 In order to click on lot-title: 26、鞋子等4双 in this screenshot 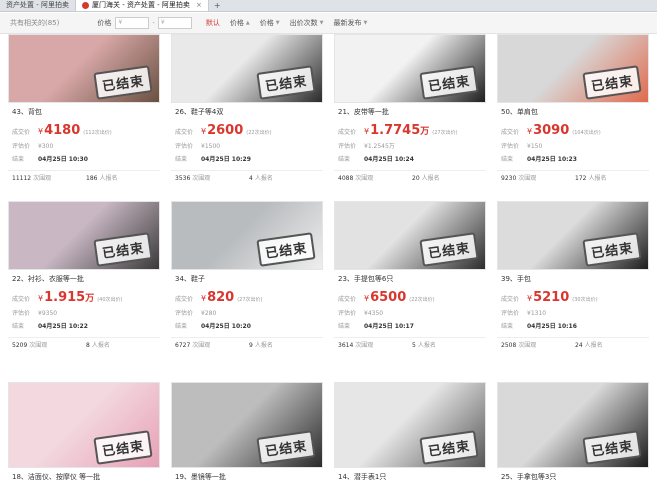, I will do `click(199, 112)`.